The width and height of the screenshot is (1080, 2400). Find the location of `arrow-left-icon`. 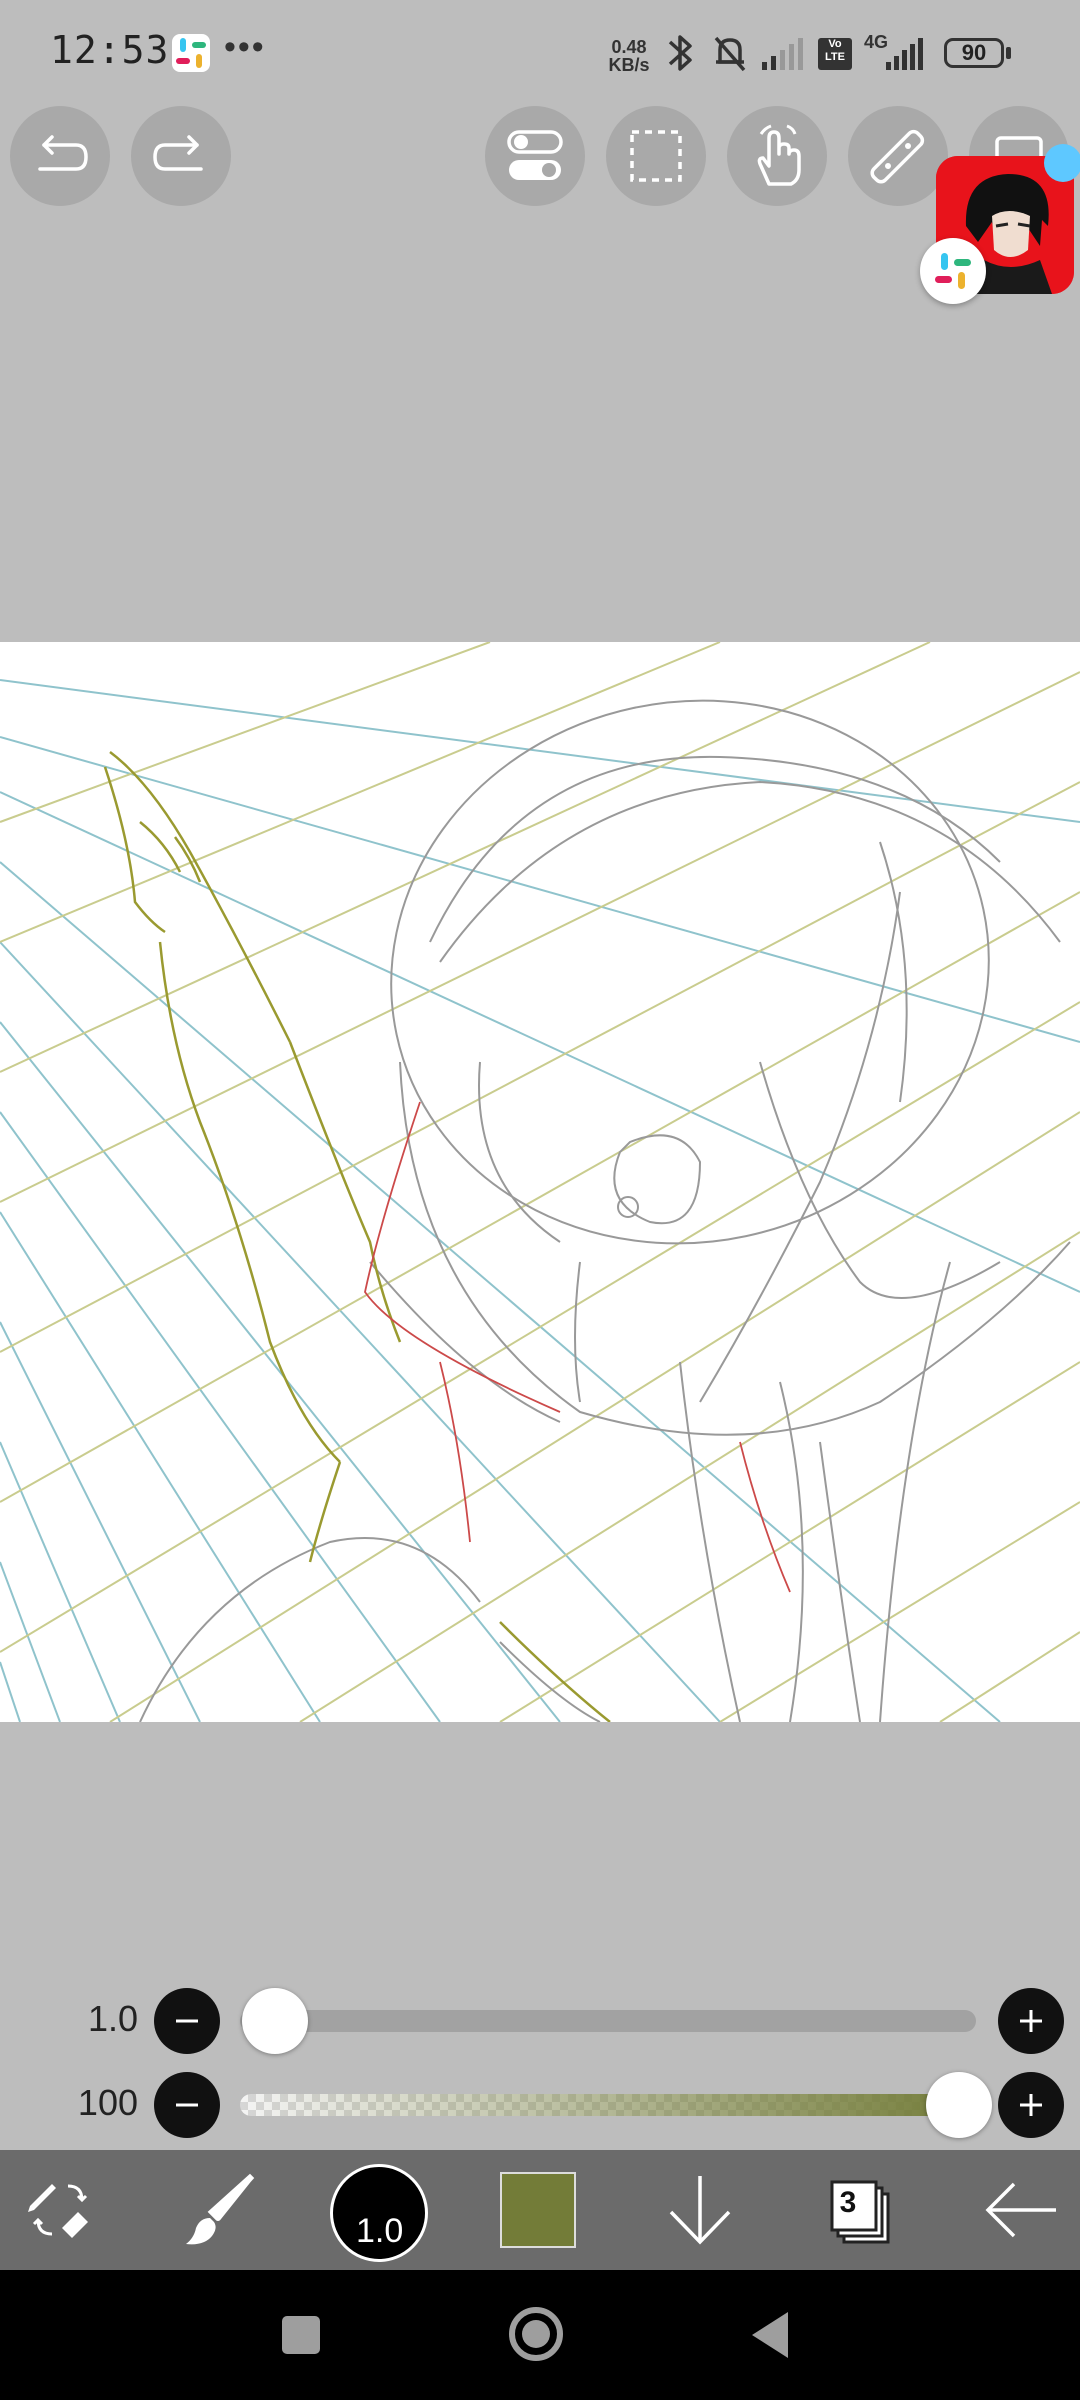

arrow-left-icon is located at coordinates (1020, 2210).